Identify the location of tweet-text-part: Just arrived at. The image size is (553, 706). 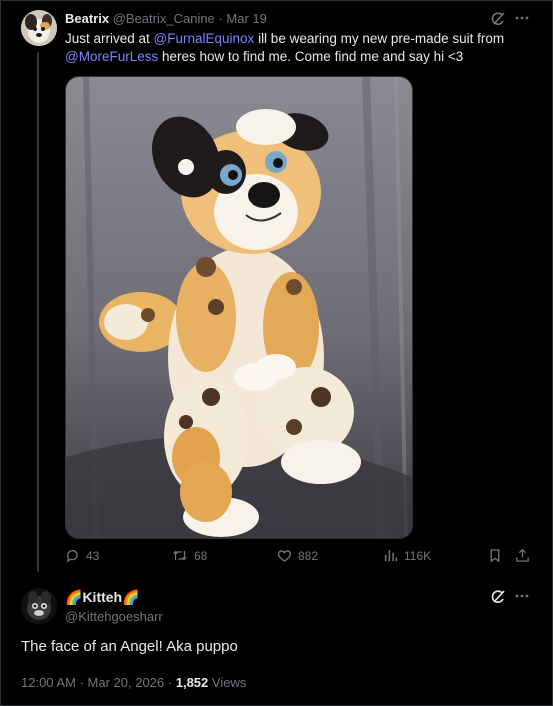
(109, 38).